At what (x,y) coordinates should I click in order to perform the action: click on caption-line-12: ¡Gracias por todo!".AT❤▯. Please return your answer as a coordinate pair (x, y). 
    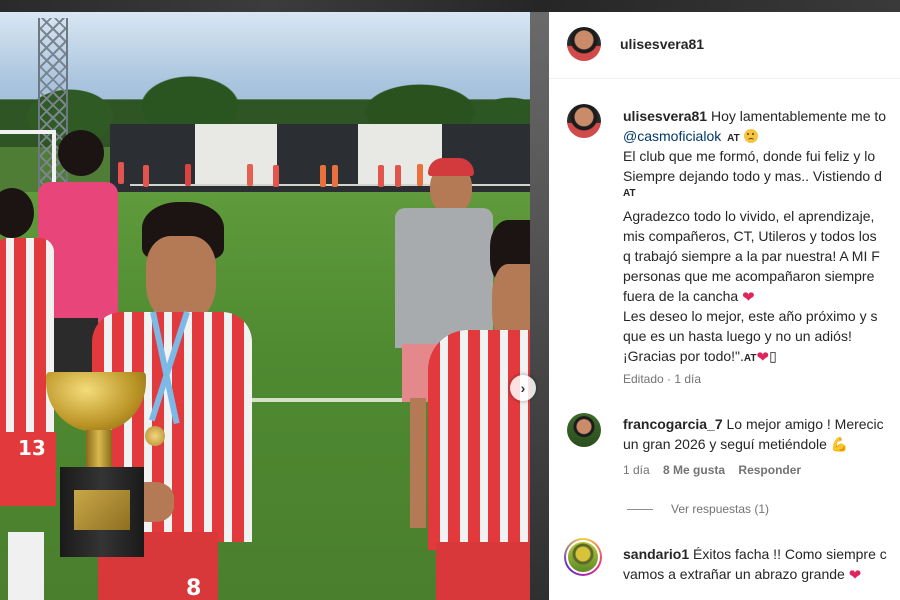
    Looking at the image, I should click on (700, 357).